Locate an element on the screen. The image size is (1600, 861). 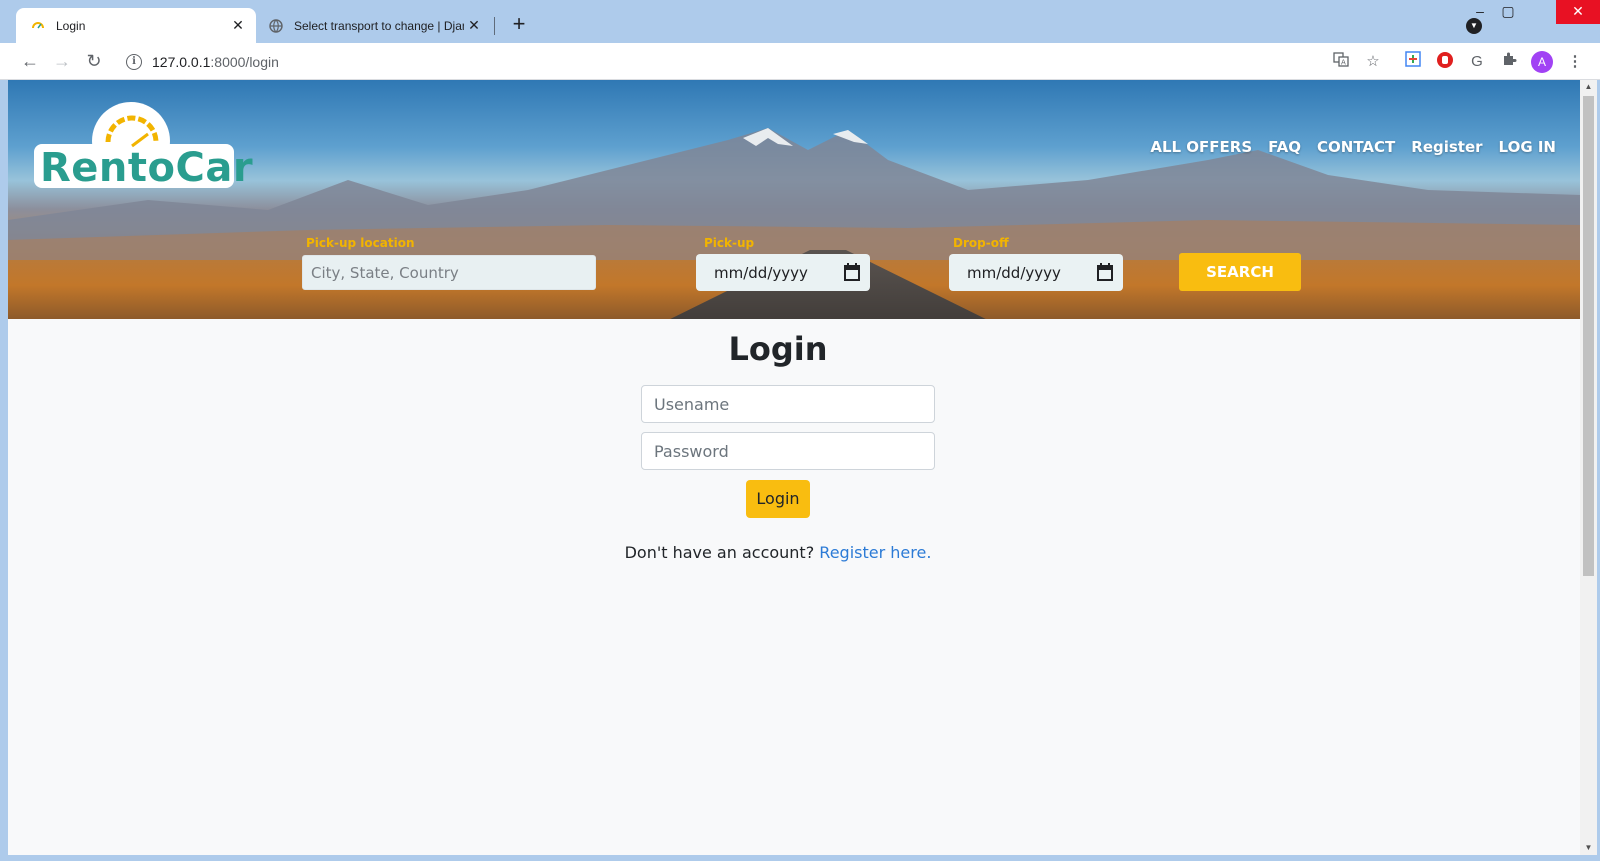
logo-wordmark: RentoCar is located at coordinates (147, 168).